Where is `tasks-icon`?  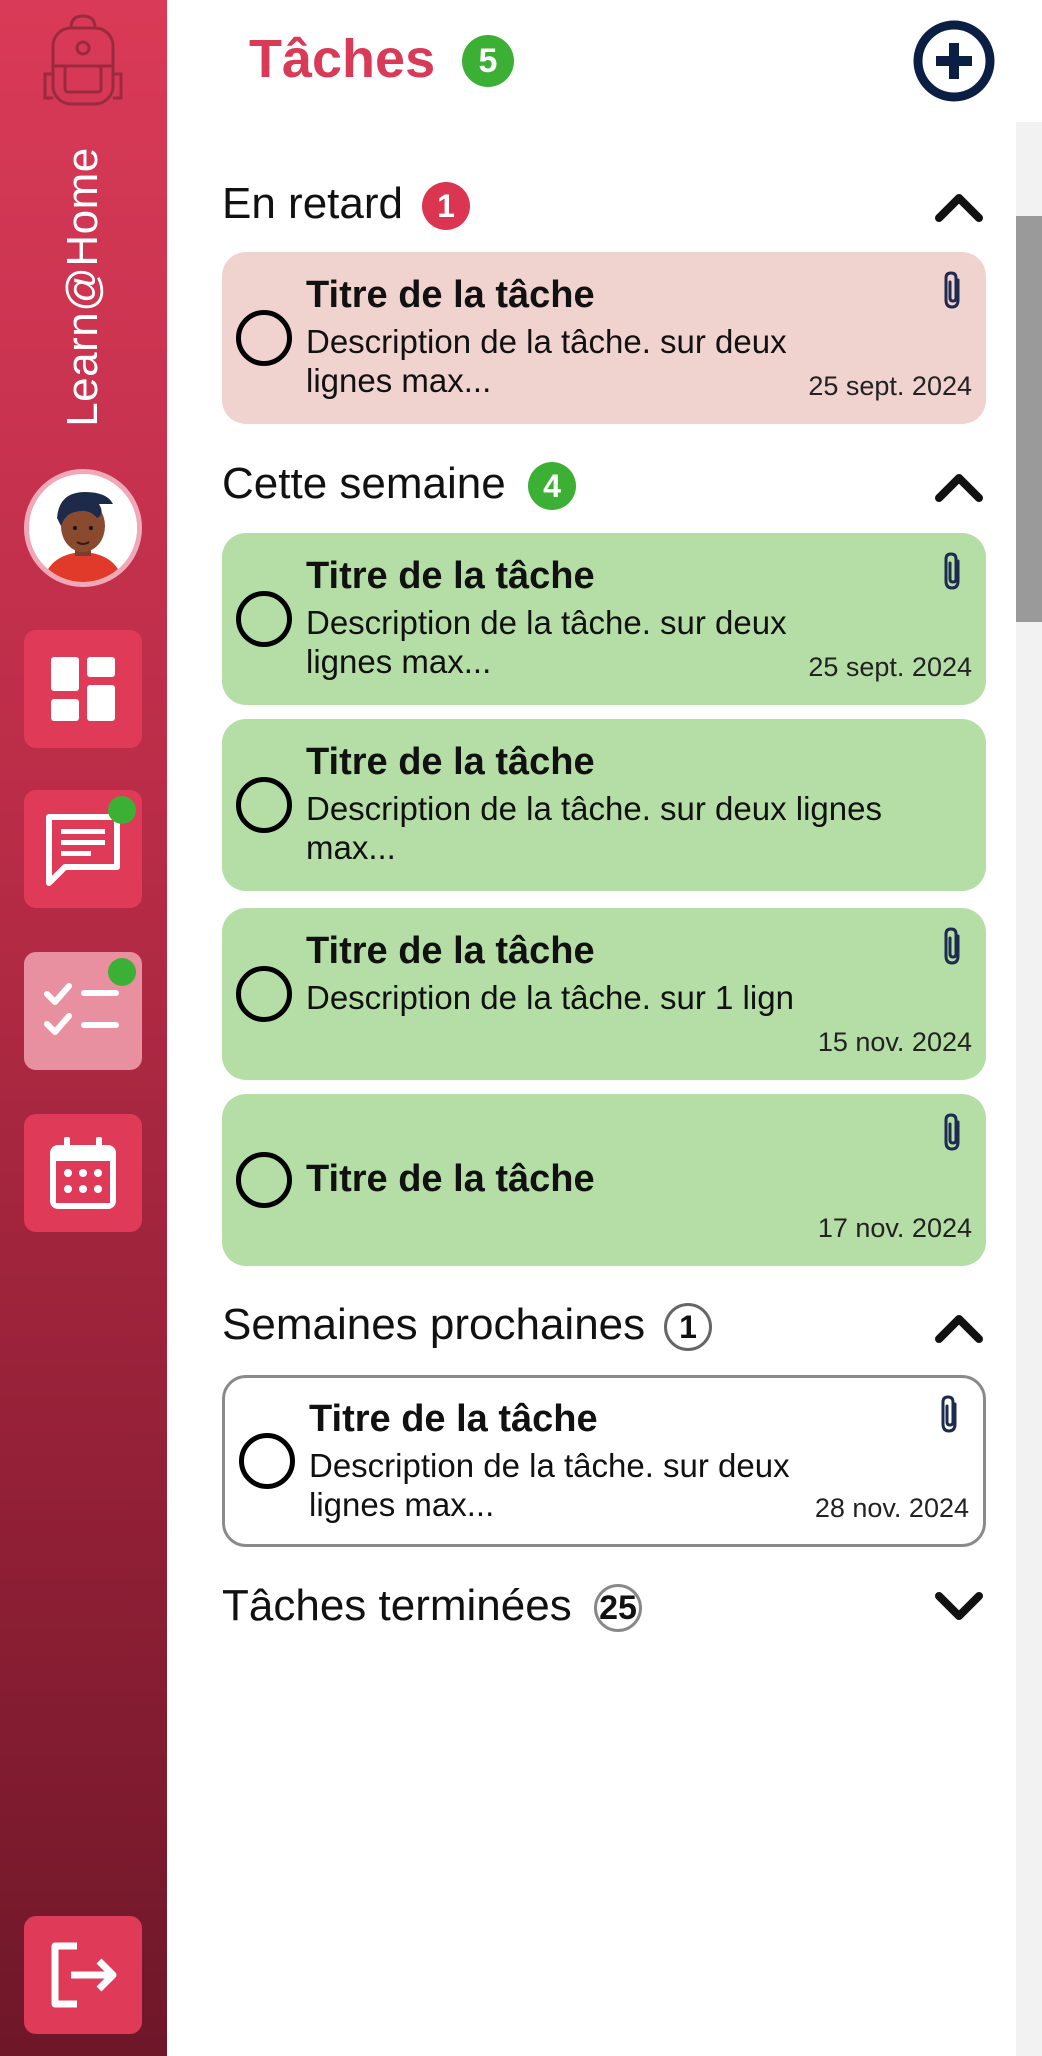 tasks-icon is located at coordinates (81, 1009).